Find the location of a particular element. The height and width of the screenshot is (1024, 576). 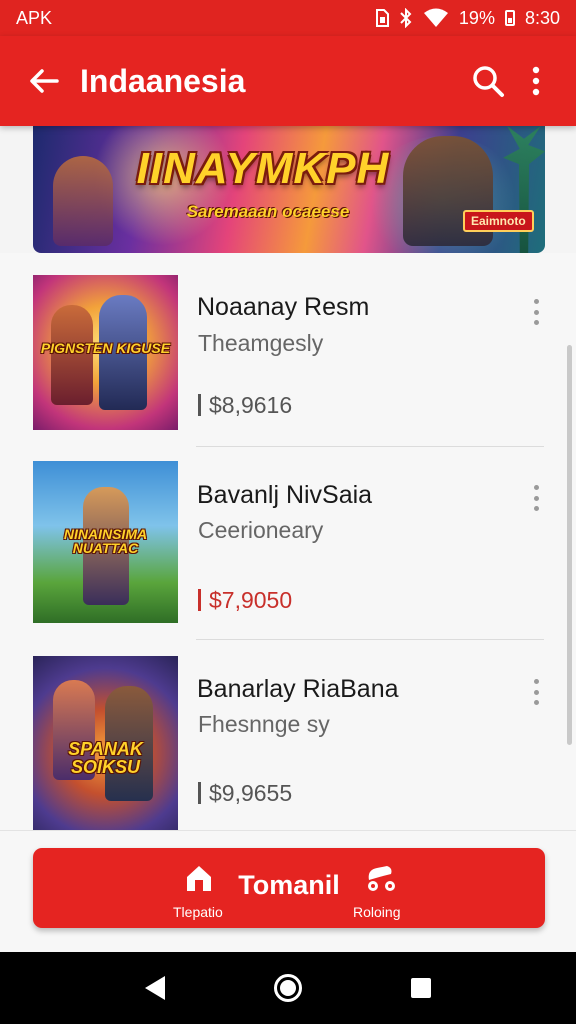

arrow-left-icon is located at coordinates (44, 81).